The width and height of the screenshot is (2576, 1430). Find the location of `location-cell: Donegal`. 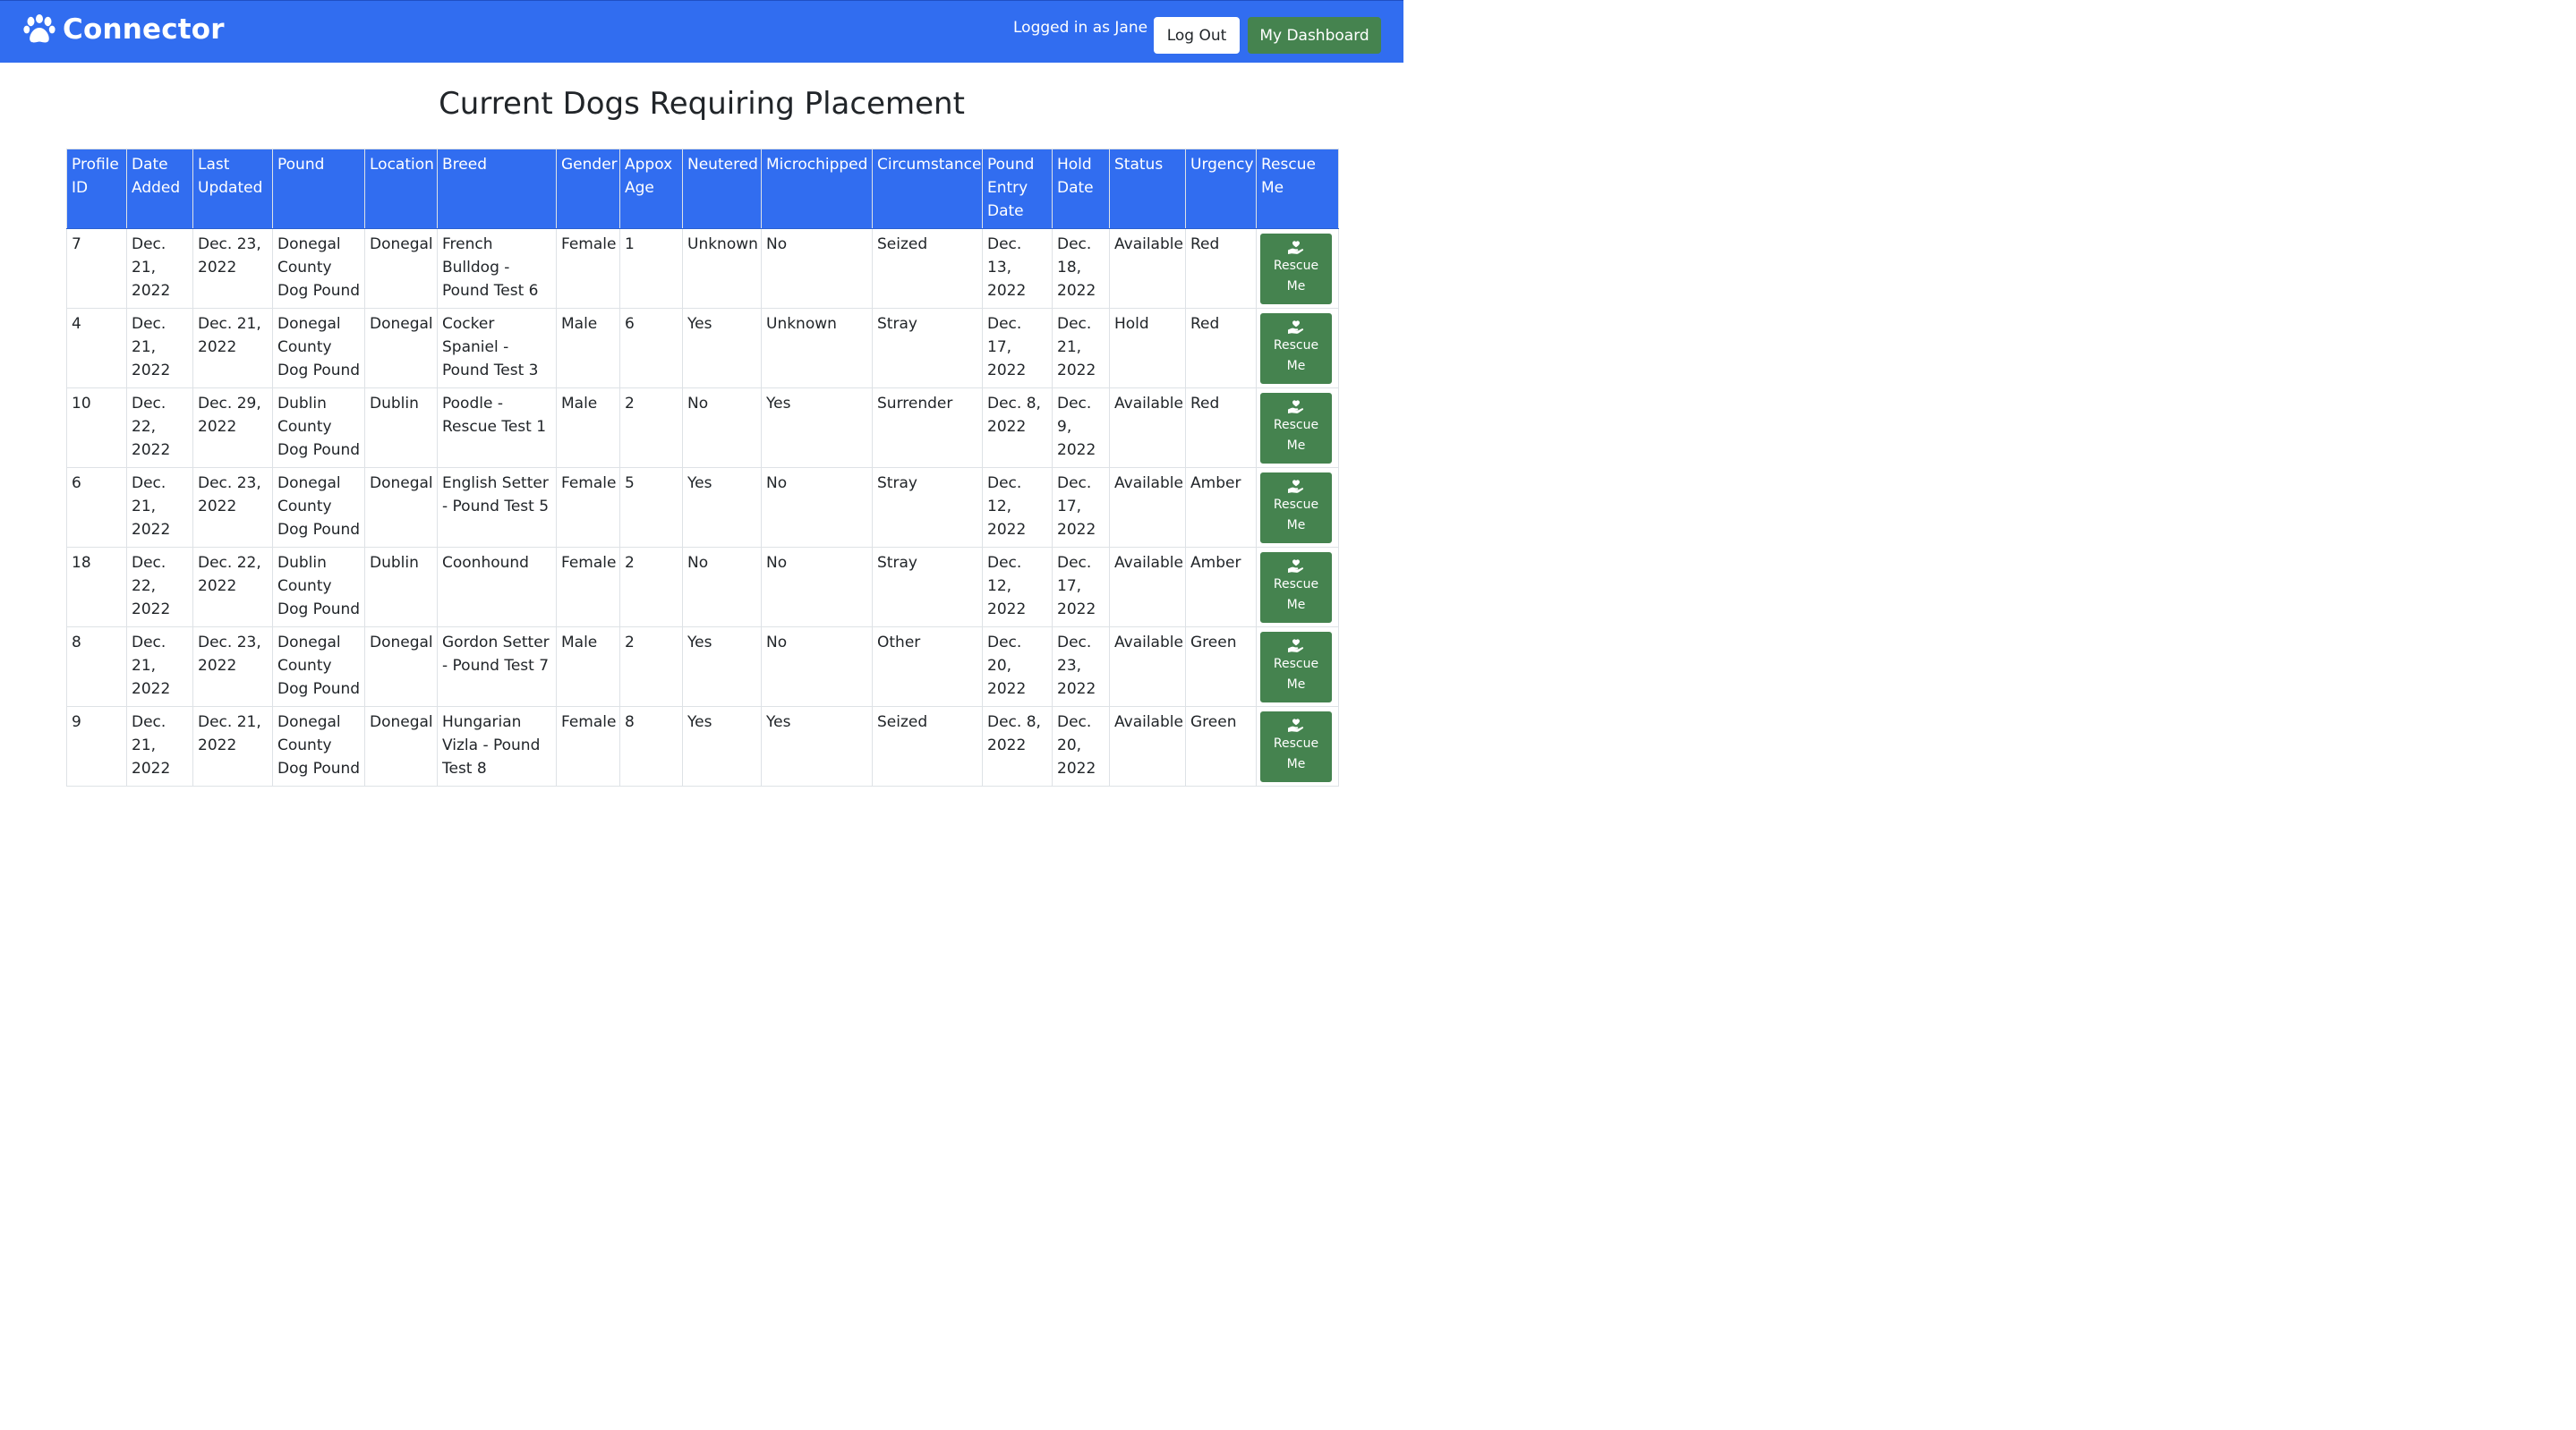

location-cell: Donegal is located at coordinates (401, 348).